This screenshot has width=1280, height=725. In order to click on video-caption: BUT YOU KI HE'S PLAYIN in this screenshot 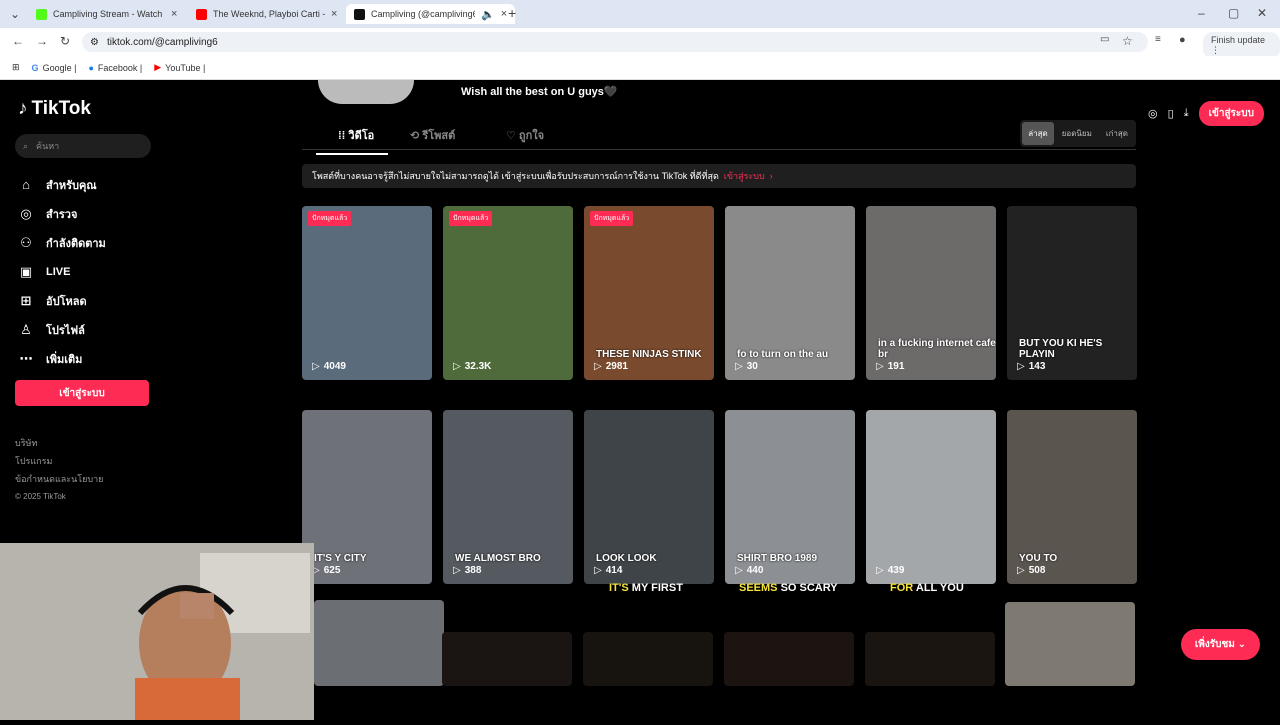, I will do `click(1061, 349)`.